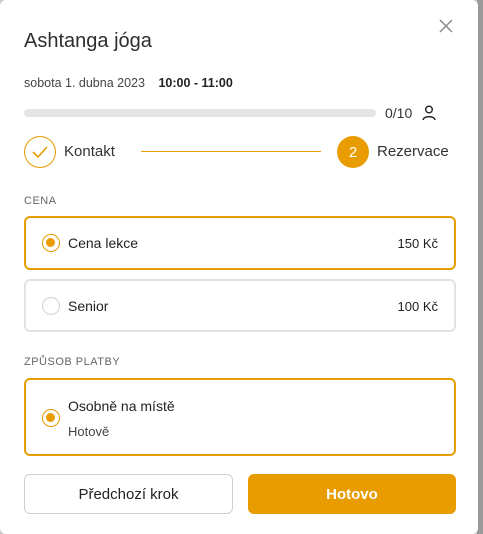  What do you see at coordinates (240, 417) in the screenshot?
I see `payment-option-onsite: Osobně na místě Hotově` at bounding box center [240, 417].